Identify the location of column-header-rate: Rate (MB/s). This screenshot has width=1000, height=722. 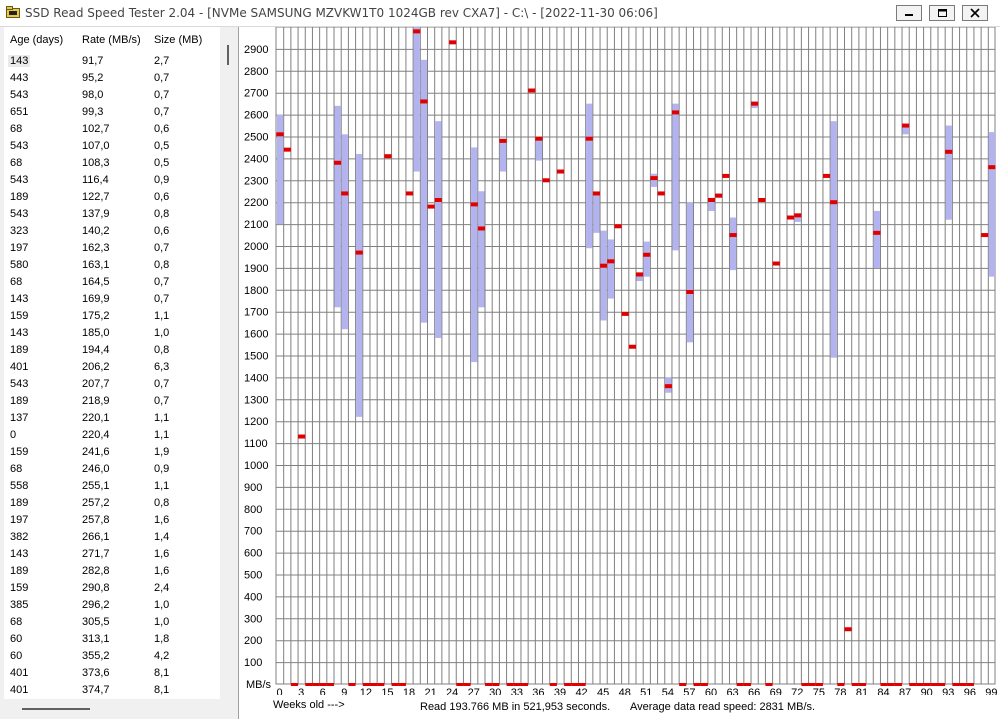
(111, 40).